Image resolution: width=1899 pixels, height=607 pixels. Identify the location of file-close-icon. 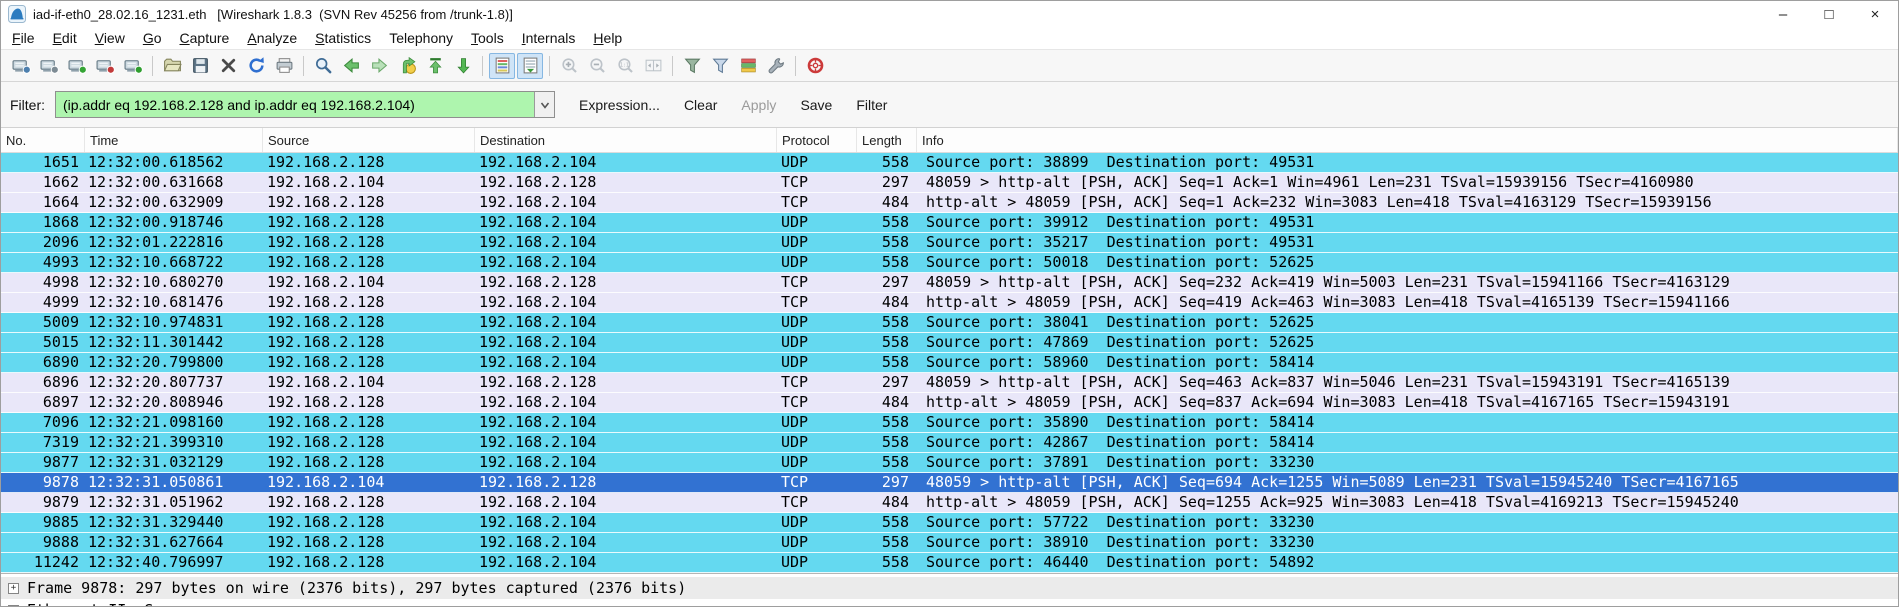
(228, 66).